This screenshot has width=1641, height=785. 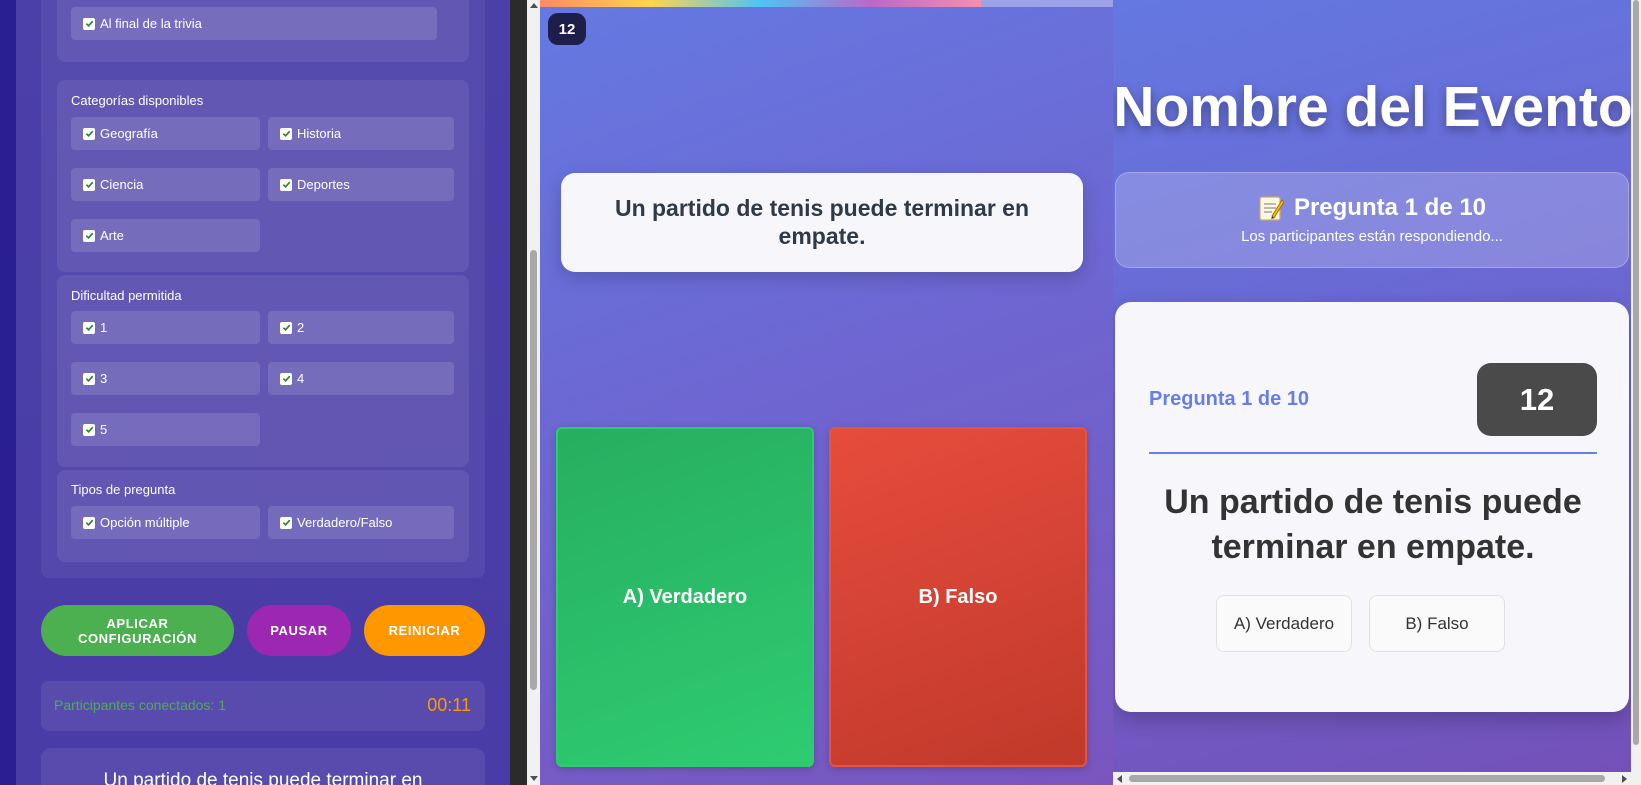 I want to click on checkbox-type-truefalse: Verdadero/Falso, so click(x=361, y=522).